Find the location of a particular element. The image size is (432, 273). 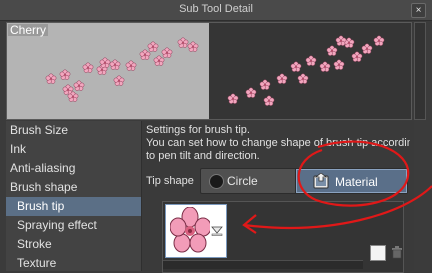

sidebar-item-texture: Texture is located at coordinates (73, 263).